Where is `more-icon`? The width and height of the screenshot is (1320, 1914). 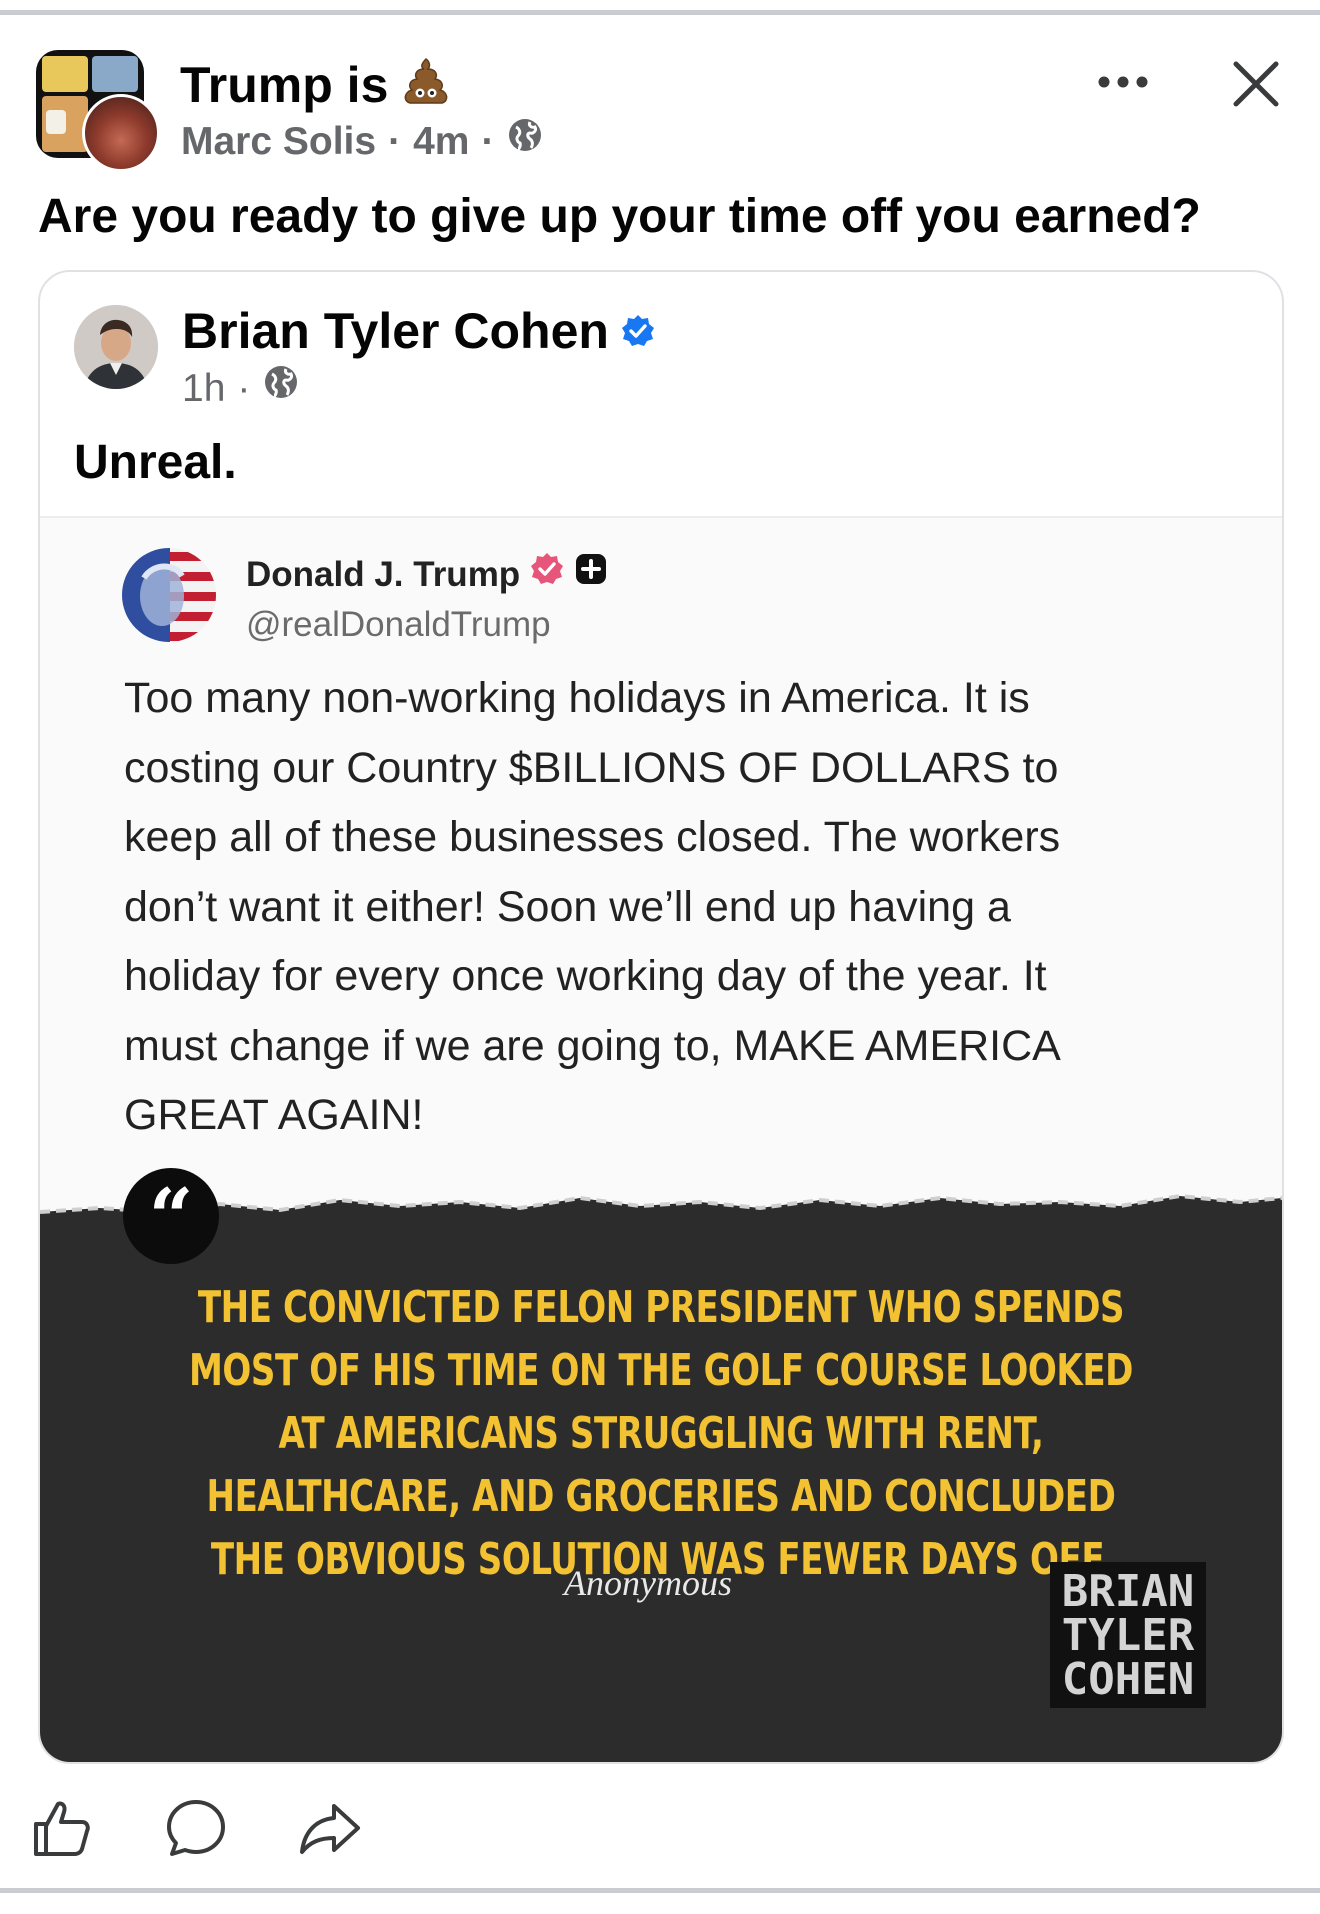
more-icon is located at coordinates (1123, 82).